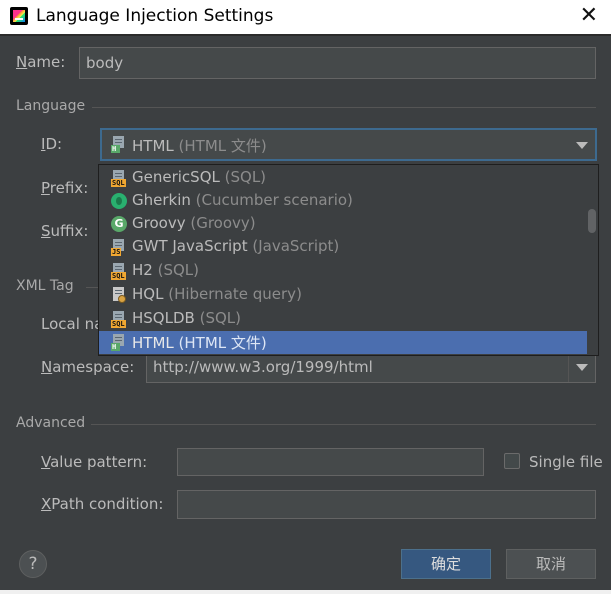  Describe the element at coordinates (155, 16) in the screenshot. I see `window-title: Language Injection Settings` at that location.